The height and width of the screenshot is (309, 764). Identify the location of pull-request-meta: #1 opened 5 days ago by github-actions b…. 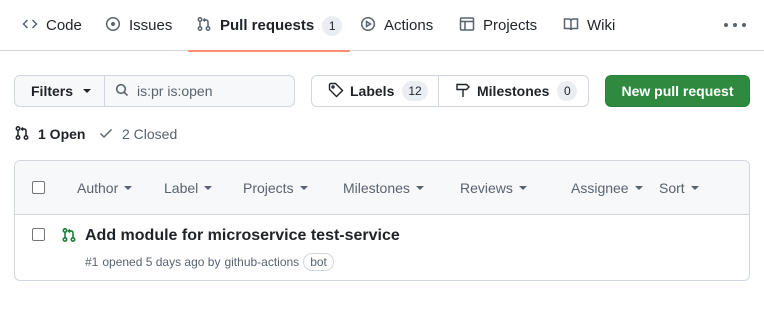
(209, 262).